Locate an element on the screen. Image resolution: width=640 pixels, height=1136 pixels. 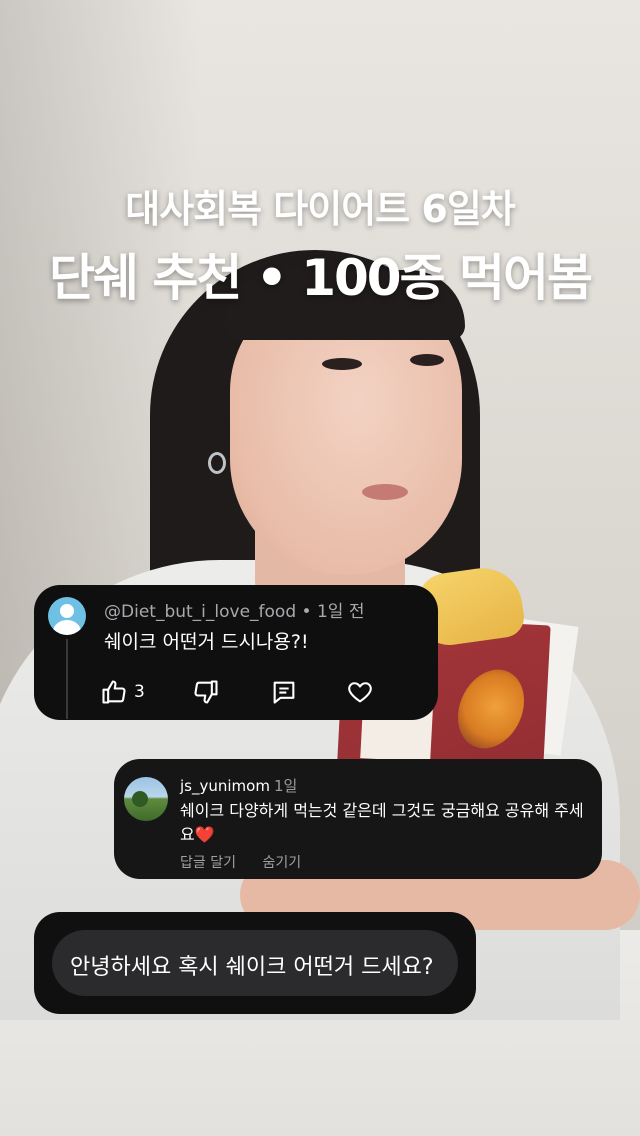
comment-time: 1일 is located at coordinates (285, 786).